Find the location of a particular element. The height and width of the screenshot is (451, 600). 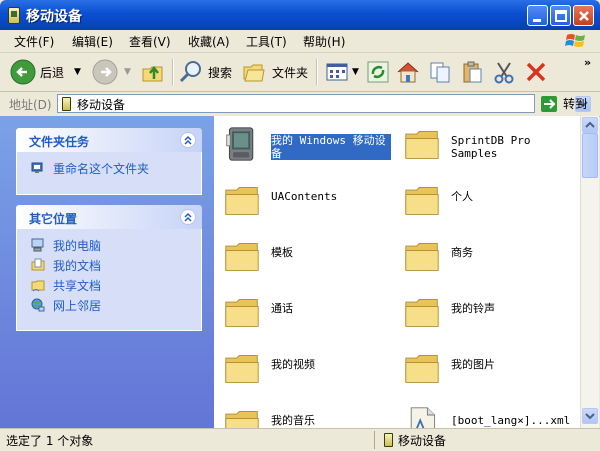

folders-button: 文件夹 is located at coordinates (275, 72).